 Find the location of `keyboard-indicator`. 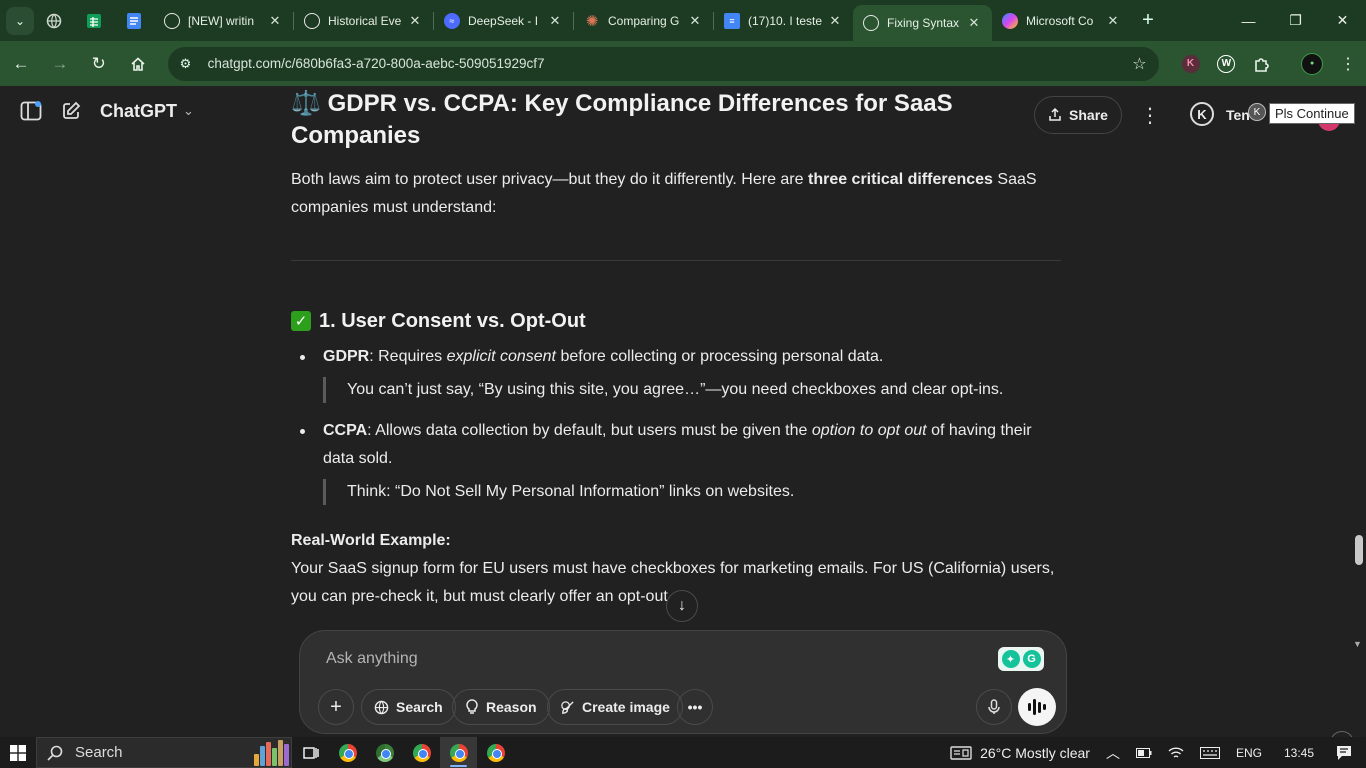

keyboard-indicator is located at coordinates (1210, 752).